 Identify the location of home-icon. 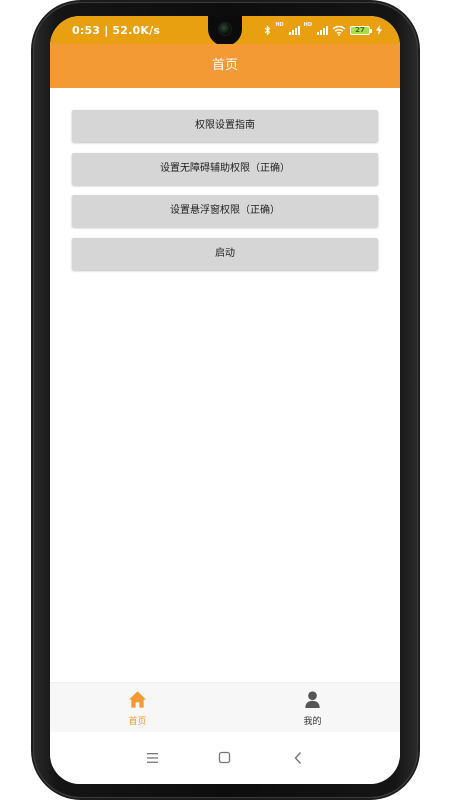
(137, 699).